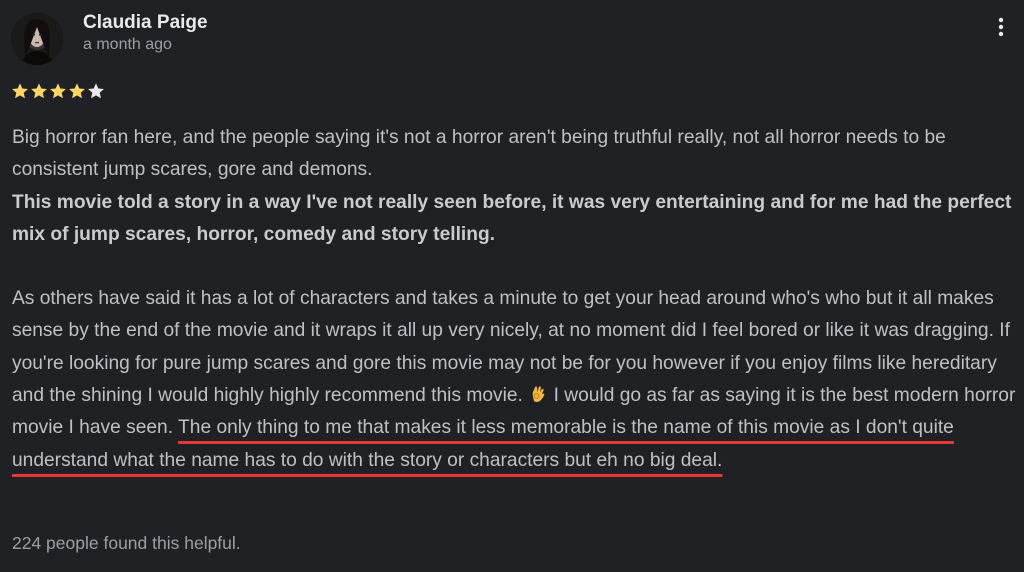 This screenshot has height=572, width=1024. Describe the element at coordinates (96, 91) in the screenshot. I see `star-empty-icon` at that location.